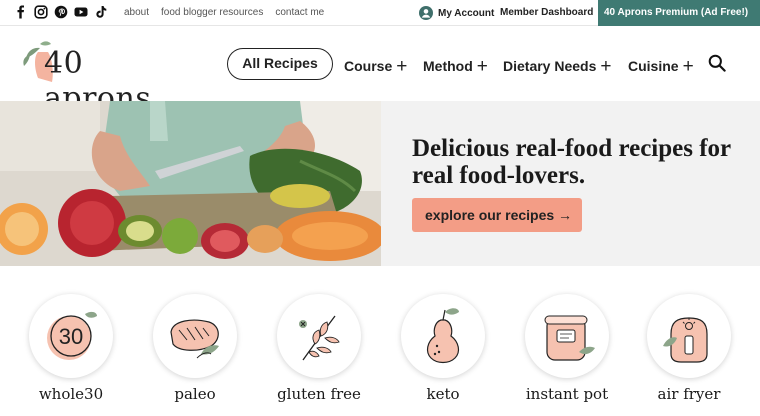 Image resolution: width=760 pixels, height=416 pixels. I want to click on contact-me-link: contact me, so click(299, 12).